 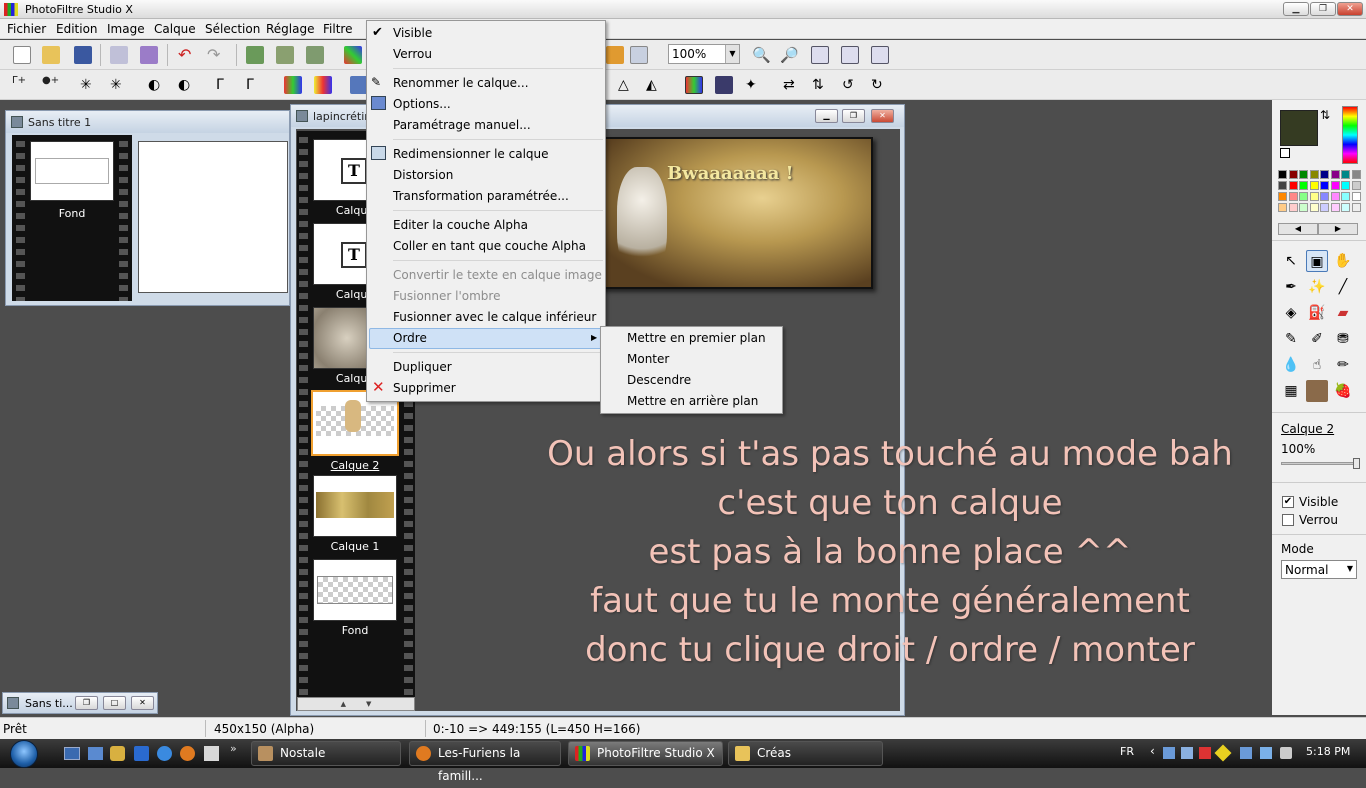 What do you see at coordinates (1291, 287) in the screenshot?
I see `eyedropper-tool-icon: ✒` at bounding box center [1291, 287].